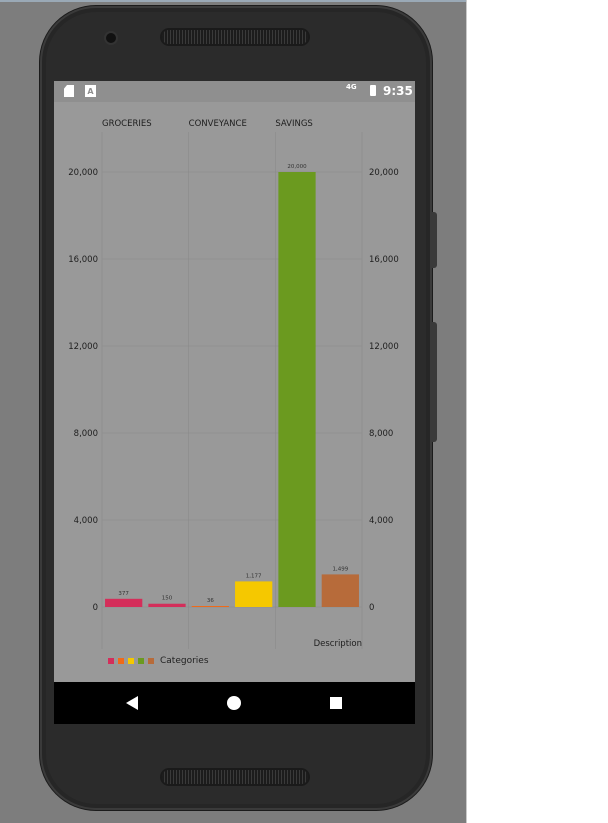 This screenshot has width=608, height=823. Describe the element at coordinates (233, 1) in the screenshot. I see `emulator-edge` at that location.